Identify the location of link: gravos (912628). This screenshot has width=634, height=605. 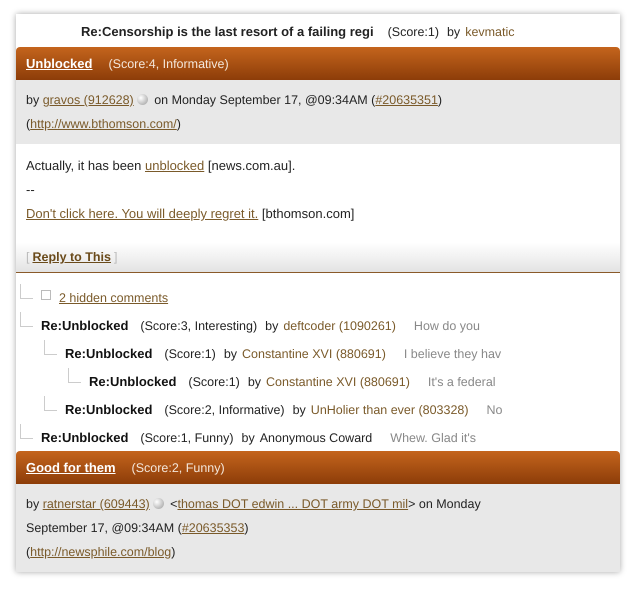
(88, 100).